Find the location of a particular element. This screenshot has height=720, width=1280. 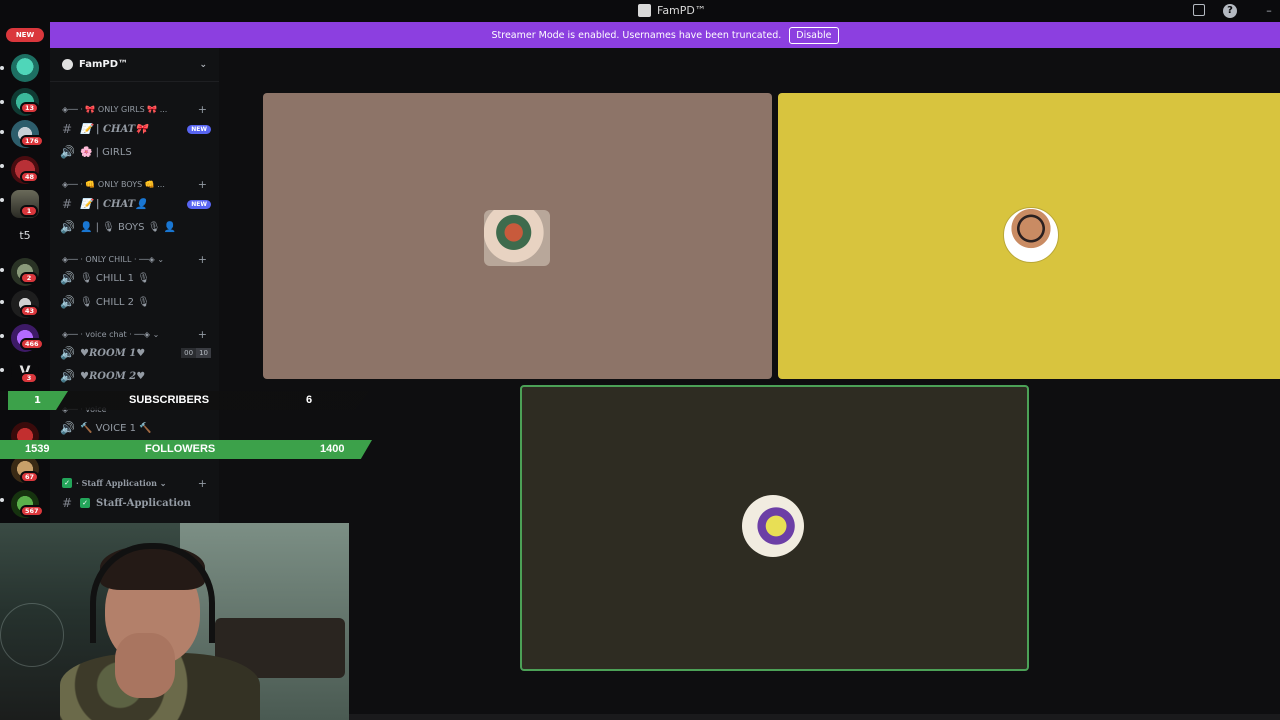

channel-room-2: 🔊 ♥ROOM 2♥ is located at coordinates (135, 376).